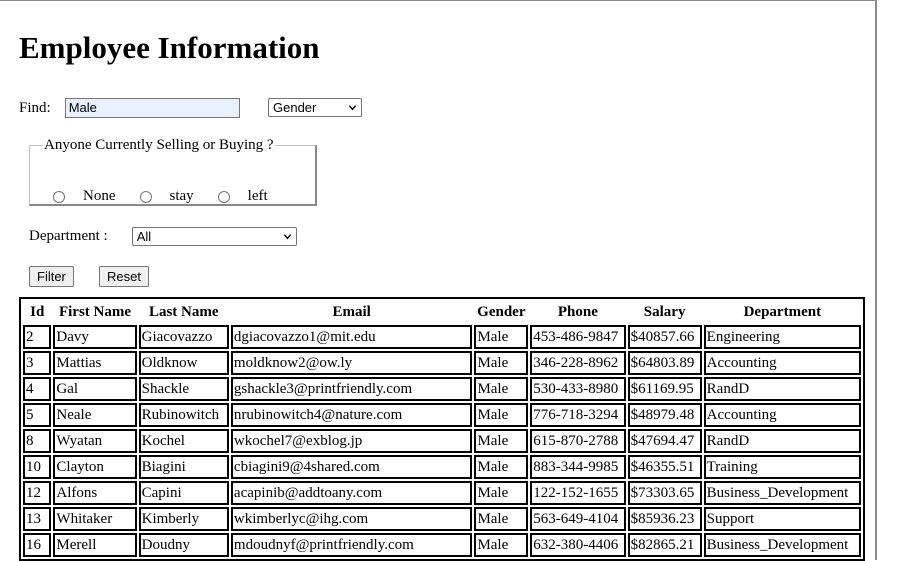  What do you see at coordinates (578, 415) in the screenshot?
I see `cell-phone: 776-718-3294` at bounding box center [578, 415].